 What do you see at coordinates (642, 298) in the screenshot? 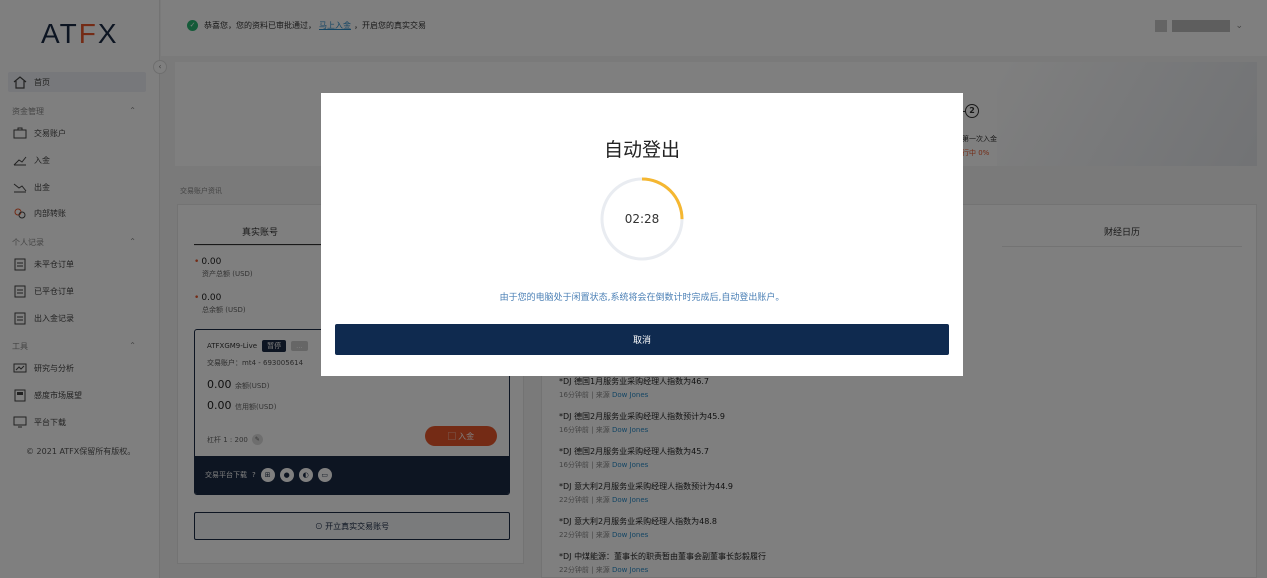
I see `dialog-message: 由于您的电脑处于闲置状态,系统将会在倒数计时完成后,自动登出账户。` at bounding box center [642, 298].